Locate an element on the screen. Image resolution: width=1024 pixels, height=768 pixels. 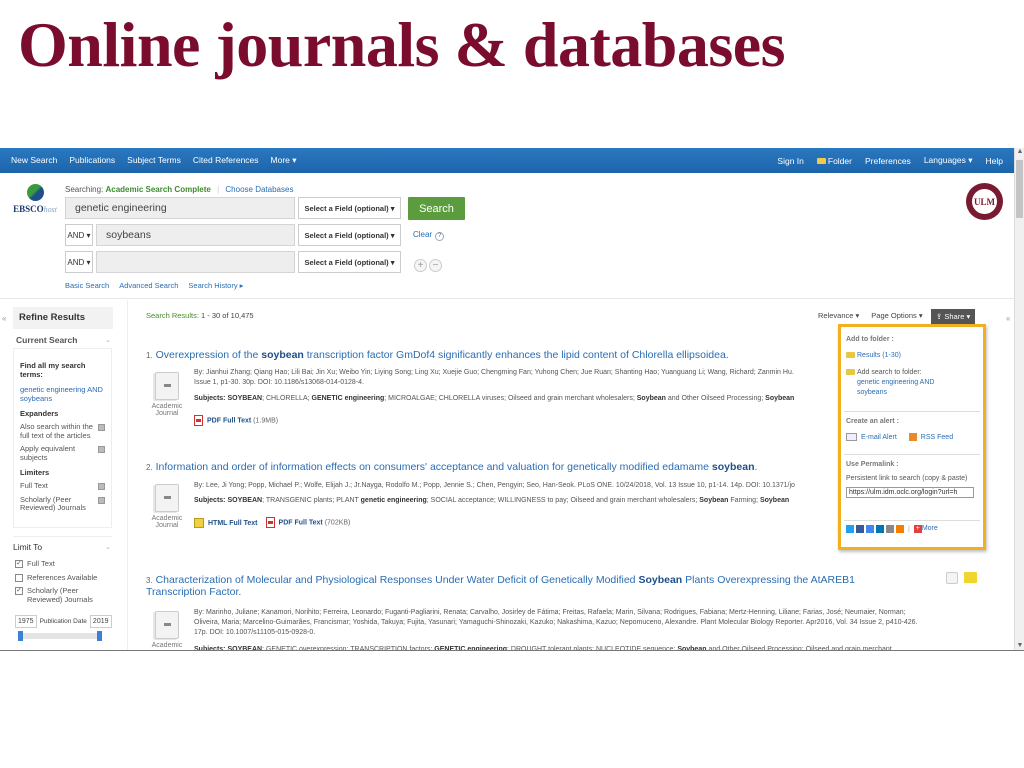
limit-full-text: ✓ Full Text is located at coordinates (56, 564).